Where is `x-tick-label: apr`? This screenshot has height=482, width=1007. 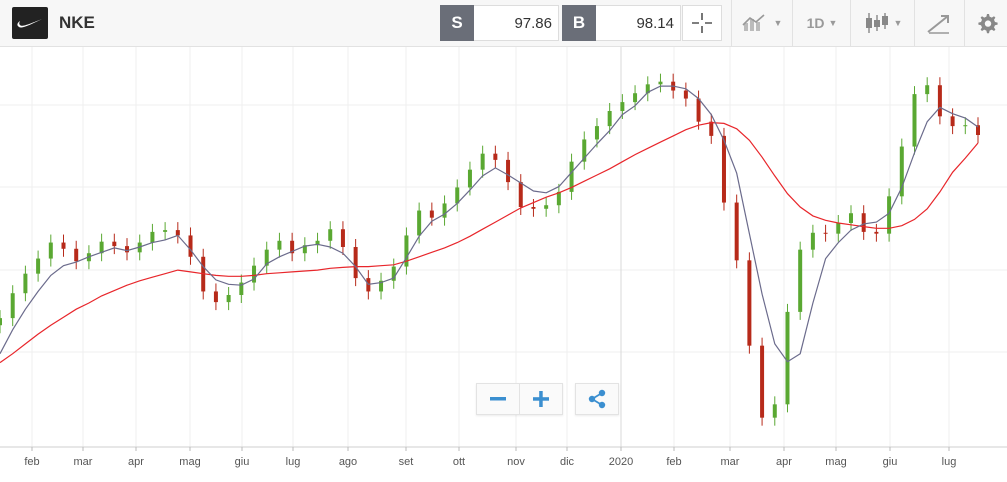 x-tick-label: apr is located at coordinates (784, 462).